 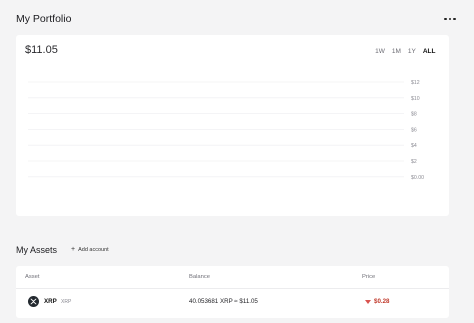 I want to click on more-options-button, so click(x=450, y=19).